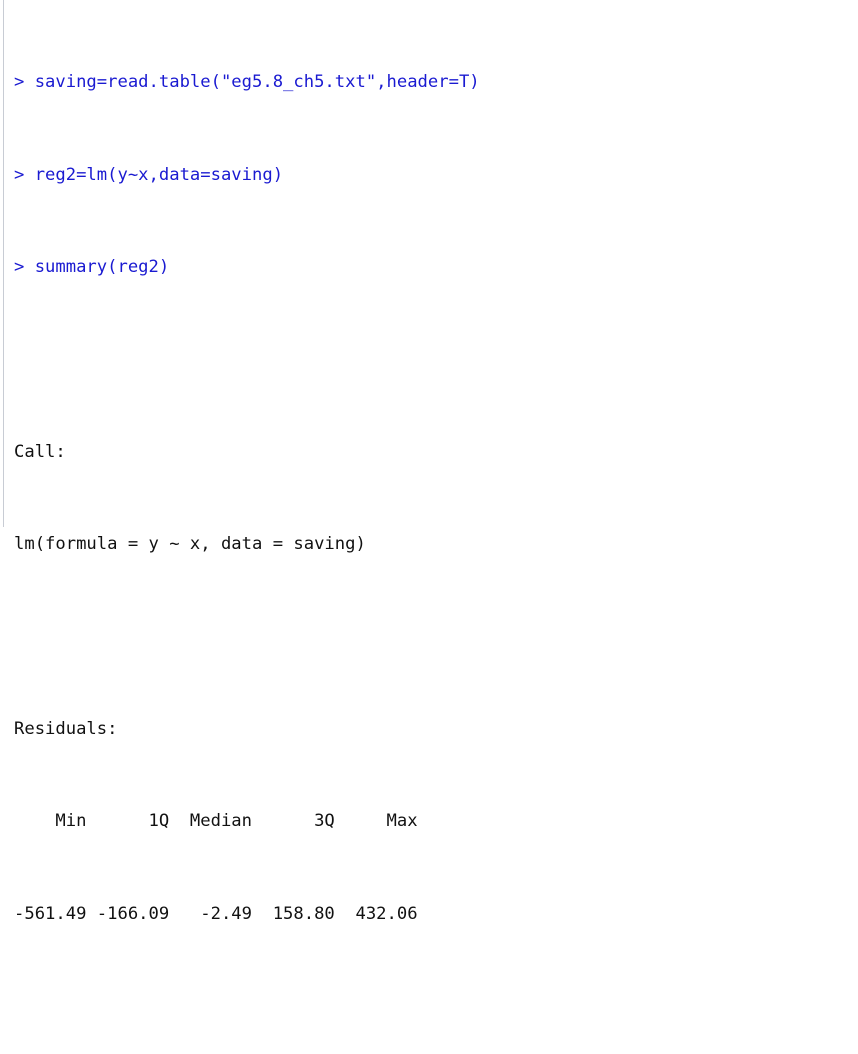 Image resolution: width=858 pixels, height=1054 pixels. What do you see at coordinates (3, 263) in the screenshot?
I see `console-gutter-rule` at bounding box center [3, 263].